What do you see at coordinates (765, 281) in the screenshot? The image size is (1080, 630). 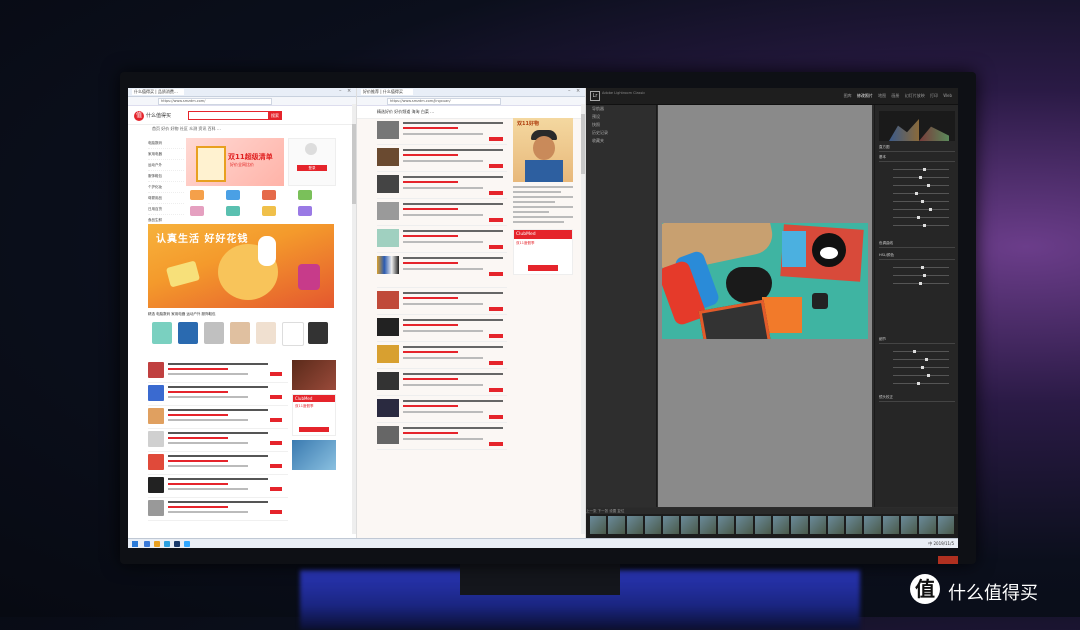 I see `photo-preview` at bounding box center [765, 281].